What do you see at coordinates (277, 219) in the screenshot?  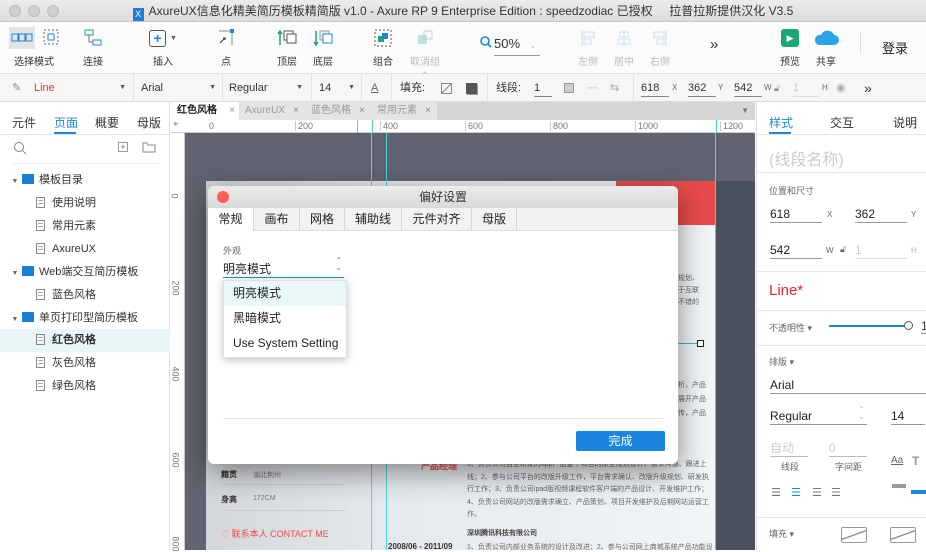 I see `dialog-tab-canvas: 画布` at bounding box center [277, 219].